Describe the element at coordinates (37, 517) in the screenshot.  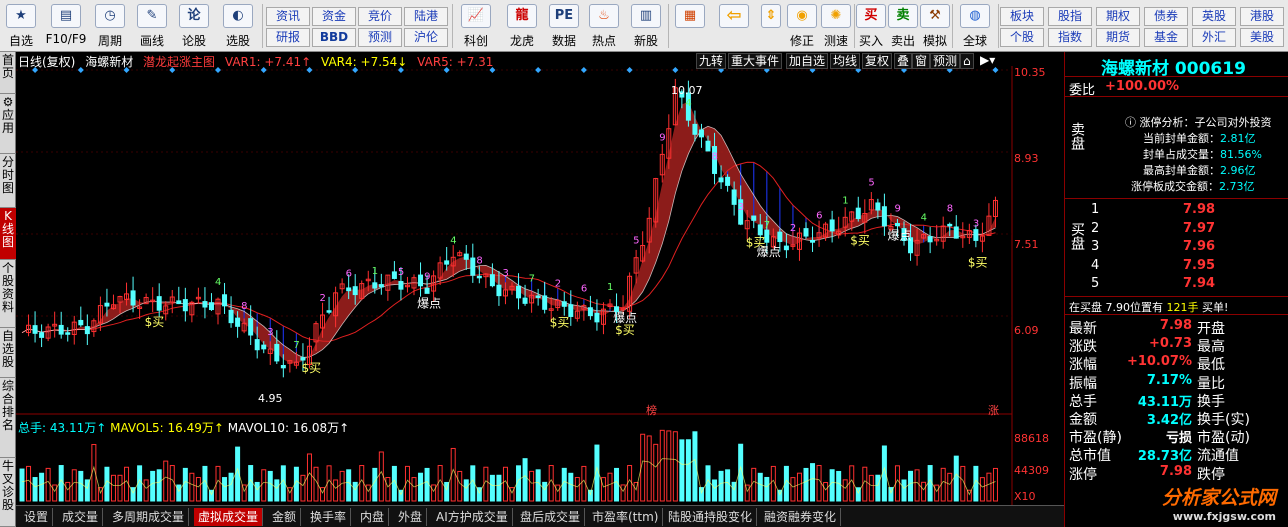
I see `btab-settings: 设置` at that location.